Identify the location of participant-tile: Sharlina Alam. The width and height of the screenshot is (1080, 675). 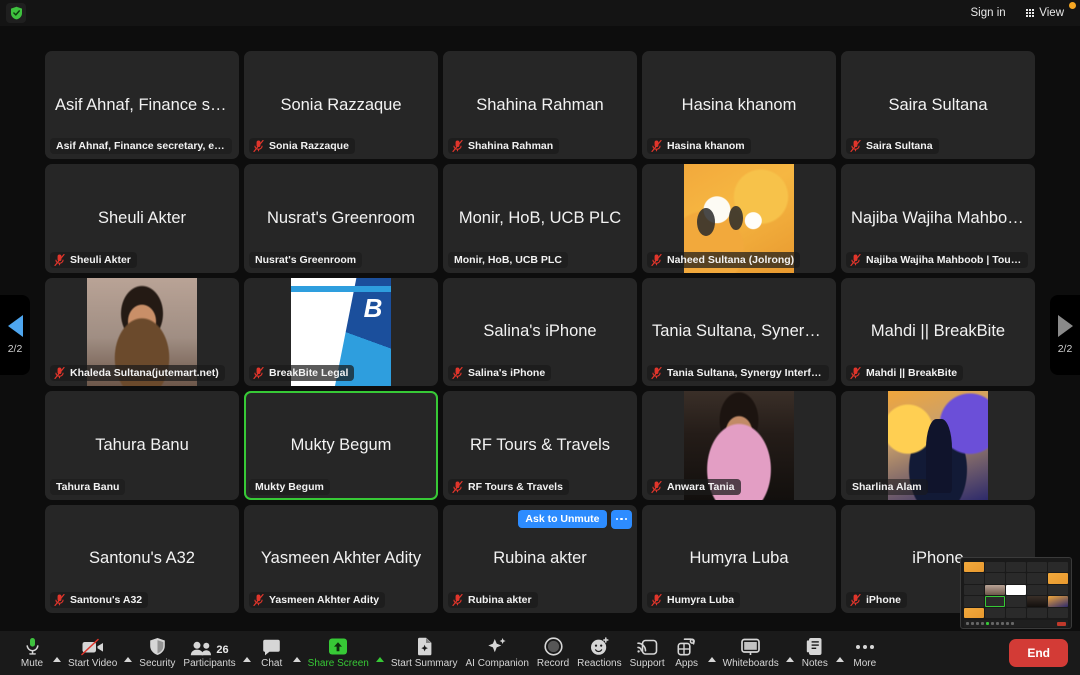
(938, 445).